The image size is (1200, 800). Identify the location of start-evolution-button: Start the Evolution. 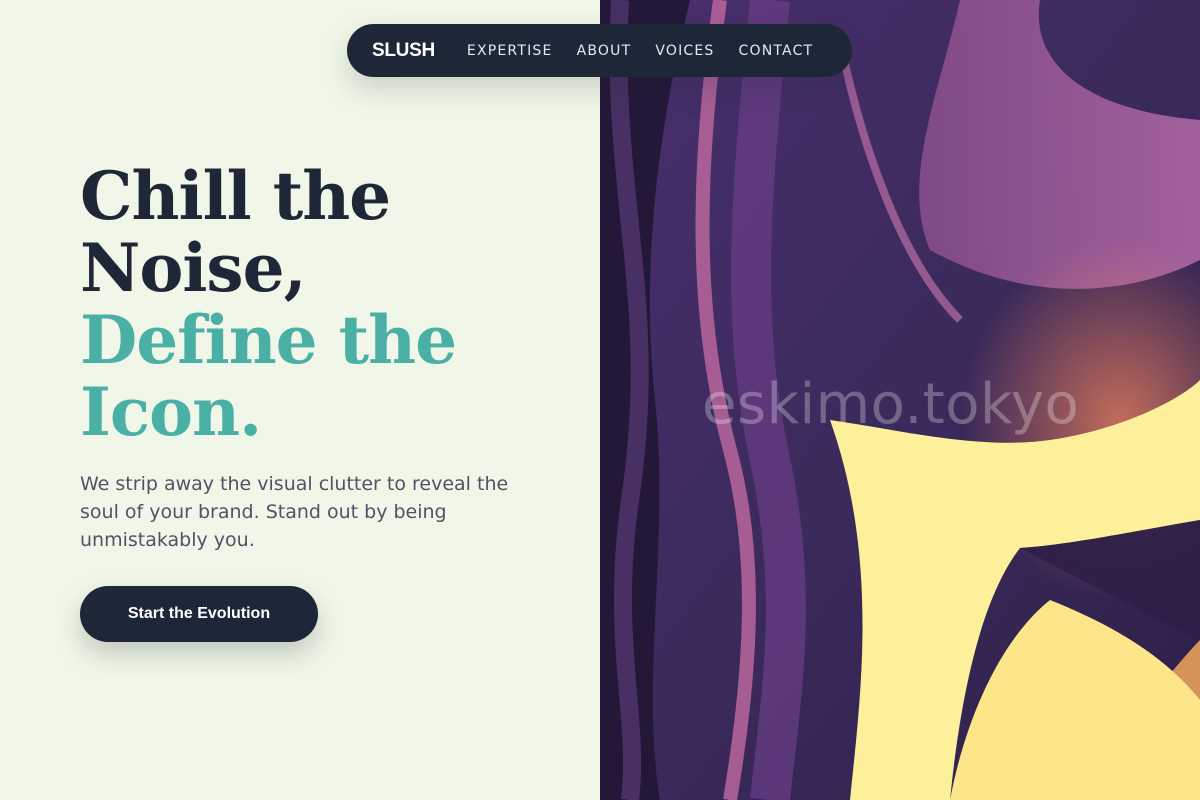
(199, 614).